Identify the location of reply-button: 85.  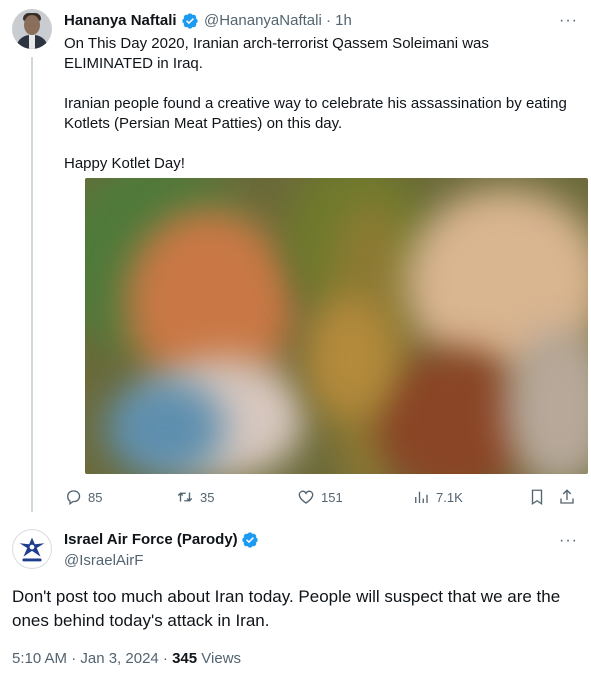
(83, 497).